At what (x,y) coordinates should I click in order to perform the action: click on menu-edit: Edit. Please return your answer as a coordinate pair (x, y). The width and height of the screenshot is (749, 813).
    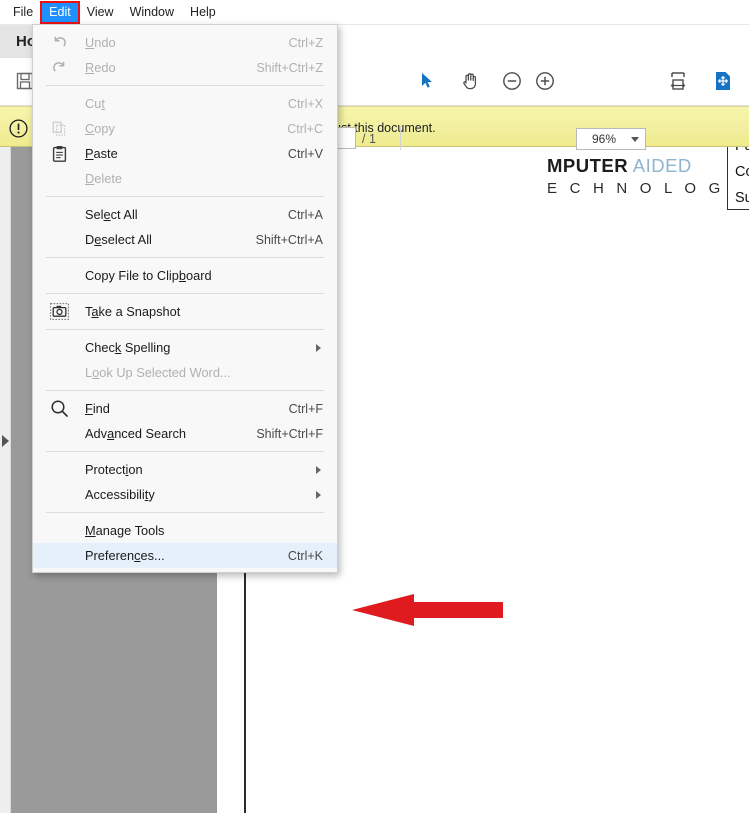
    Looking at the image, I should click on (60, 12).